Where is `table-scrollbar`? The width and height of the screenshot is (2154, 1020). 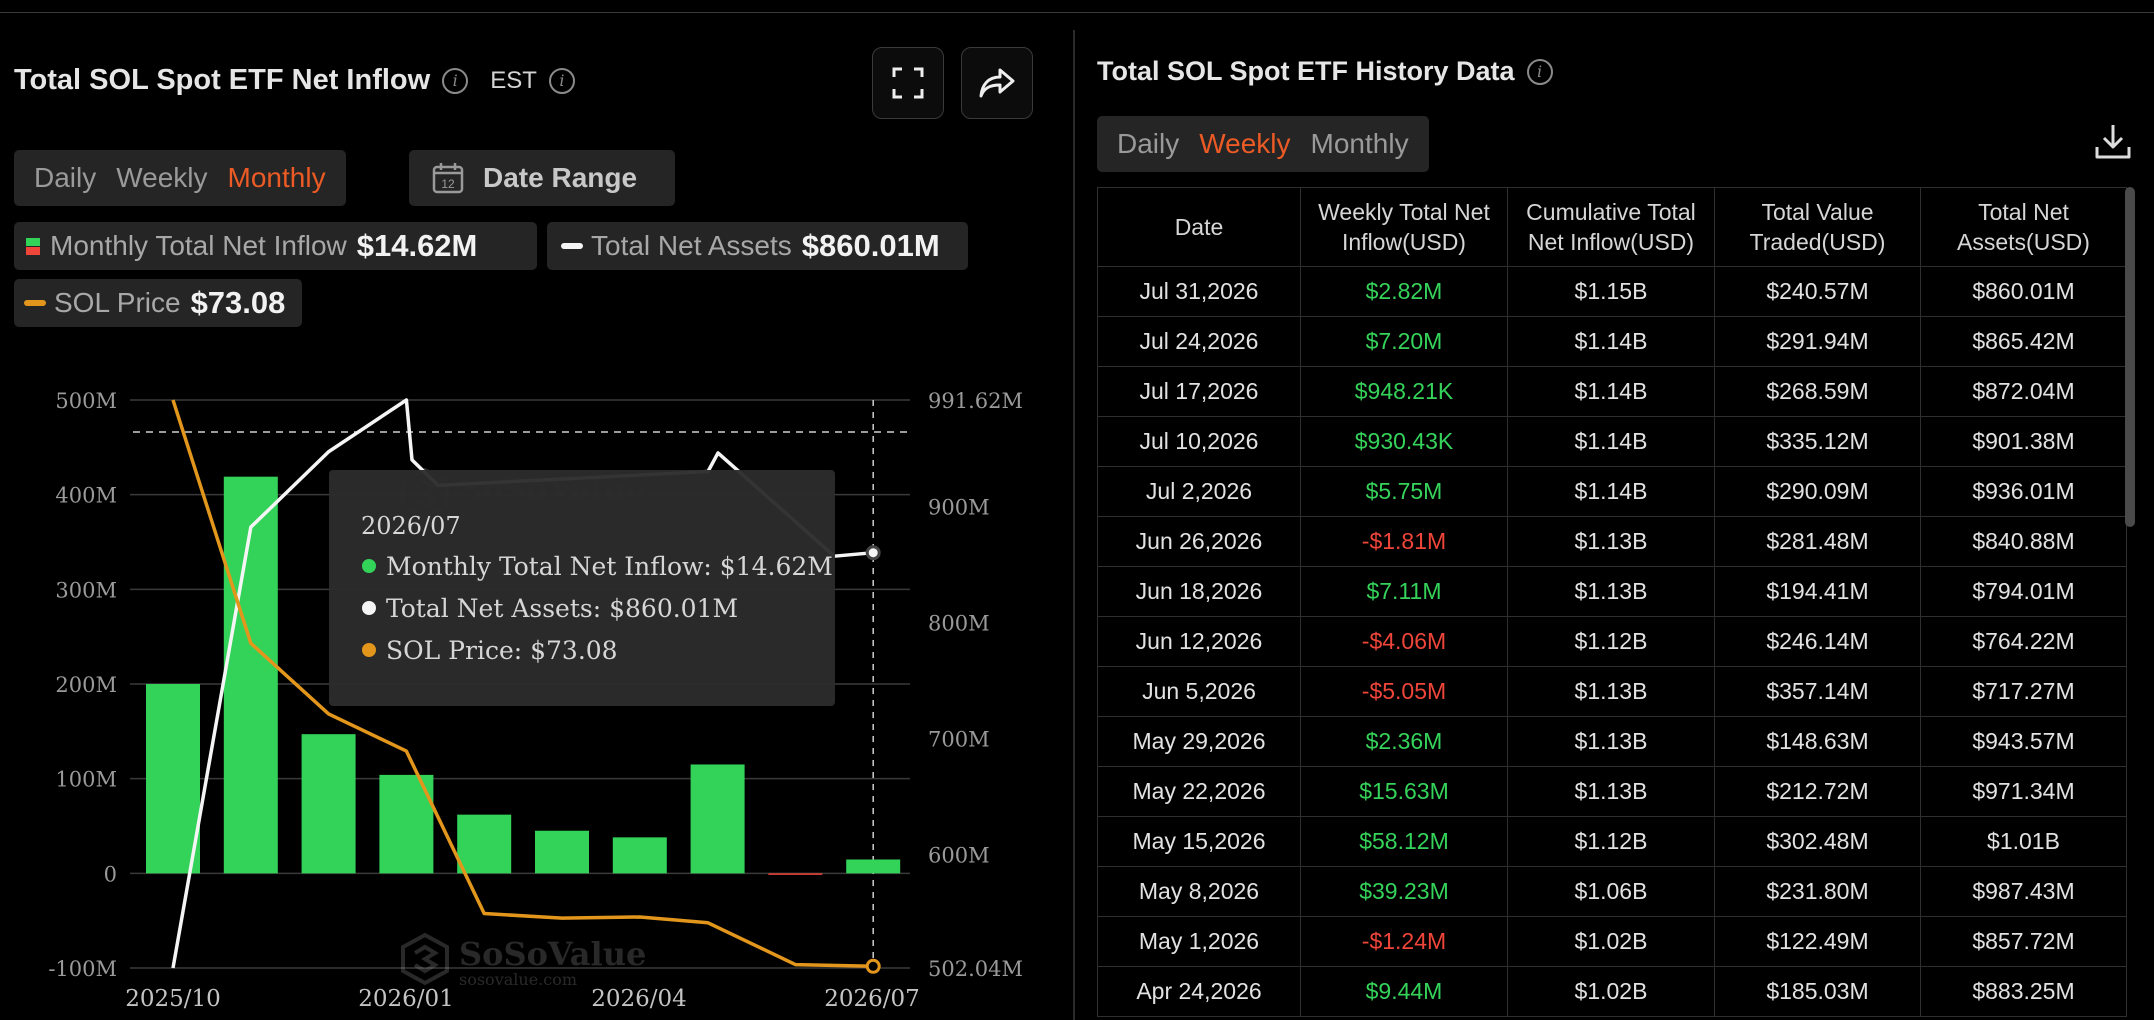 table-scrollbar is located at coordinates (2130, 357).